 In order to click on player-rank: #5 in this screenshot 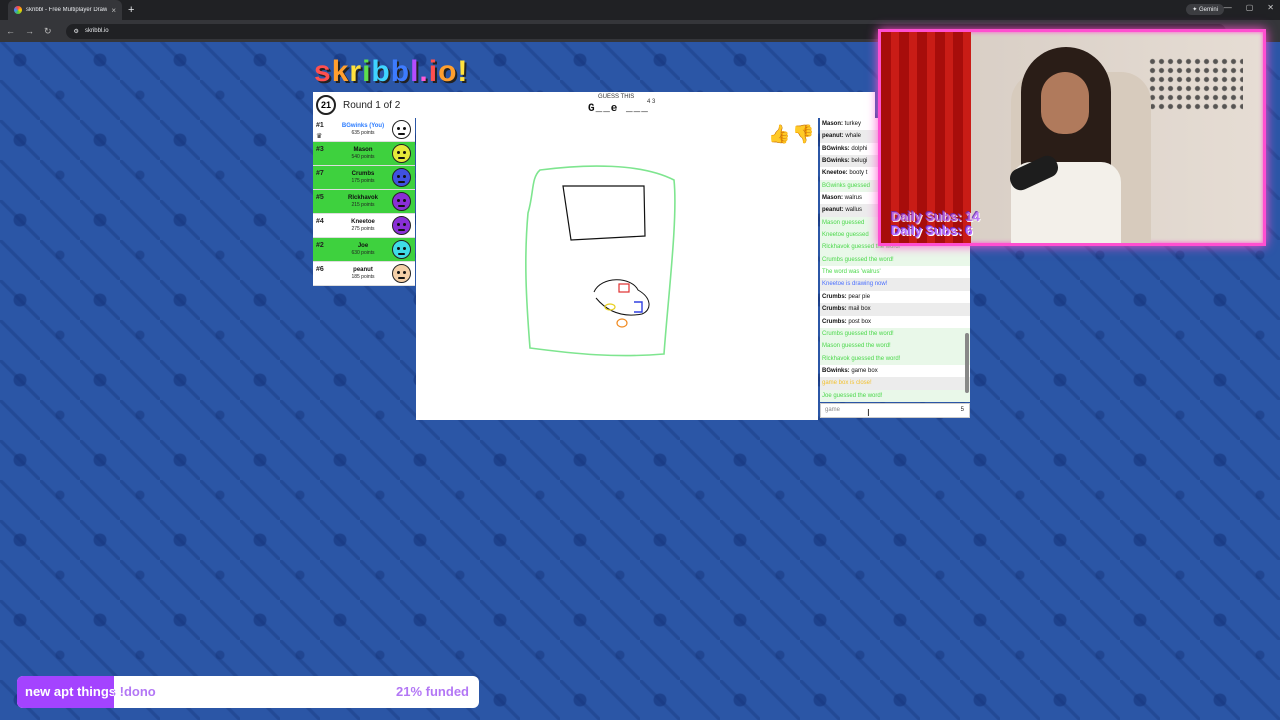, I will do `click(320, 197)`.